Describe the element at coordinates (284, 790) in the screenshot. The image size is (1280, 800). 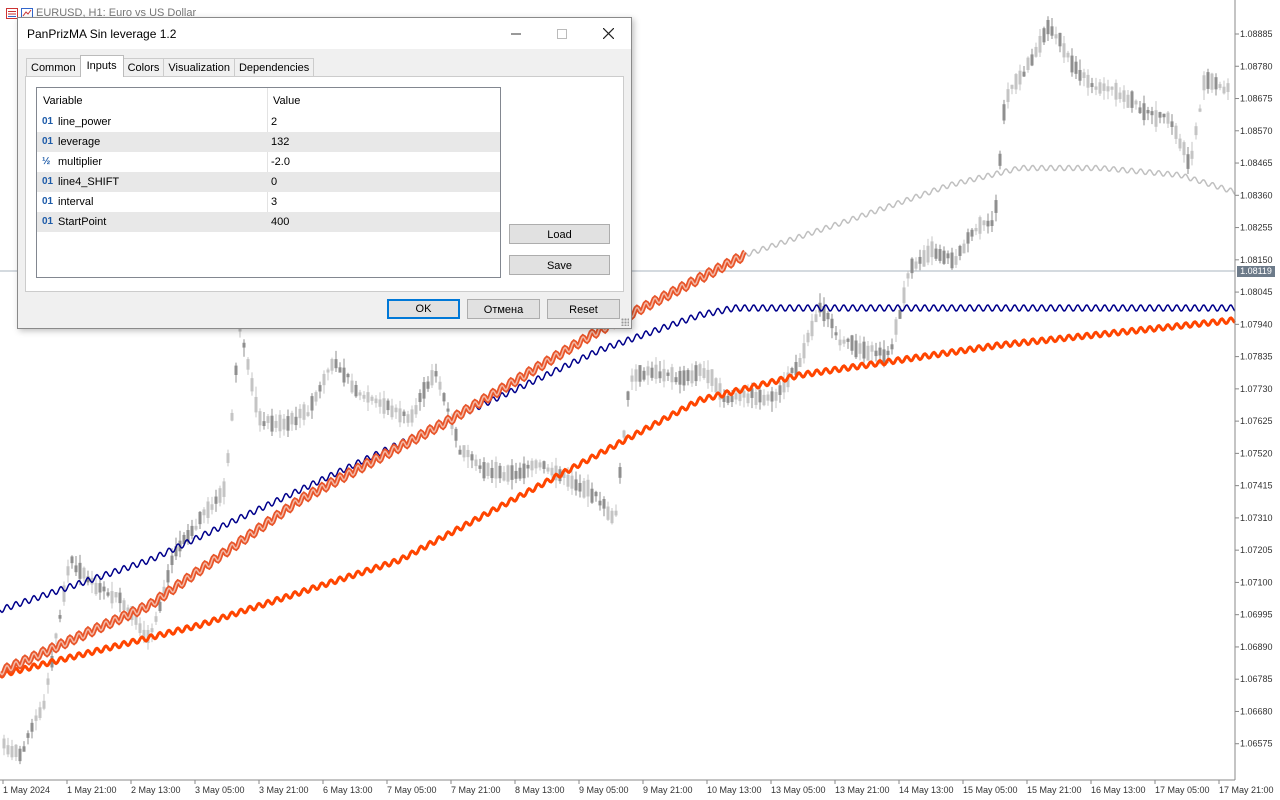
I see `time-label: 3 May 21:00` at that location.